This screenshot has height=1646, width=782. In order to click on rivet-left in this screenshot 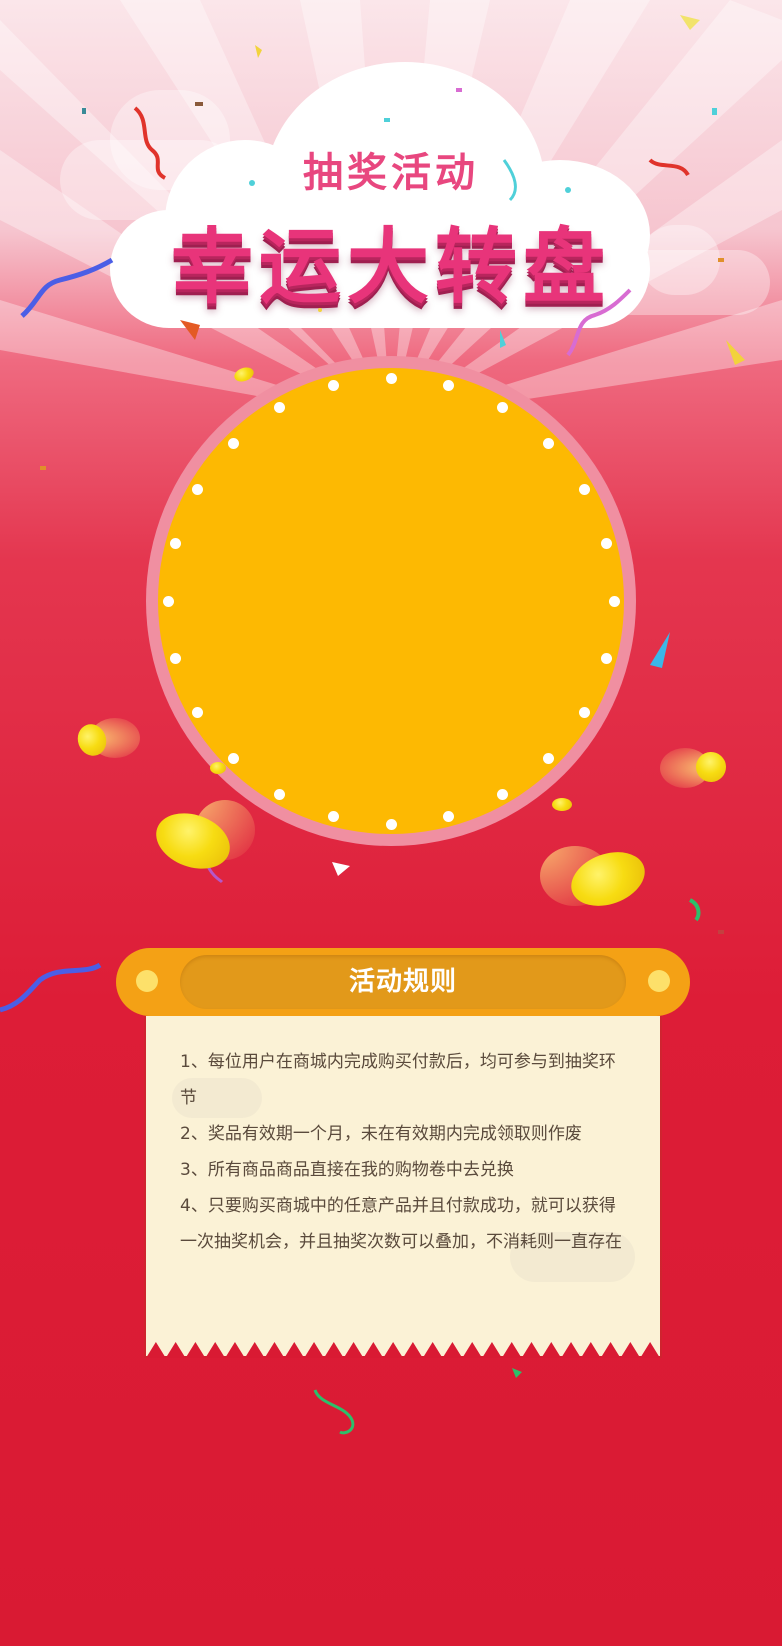, I will do `click(147, 981)`.